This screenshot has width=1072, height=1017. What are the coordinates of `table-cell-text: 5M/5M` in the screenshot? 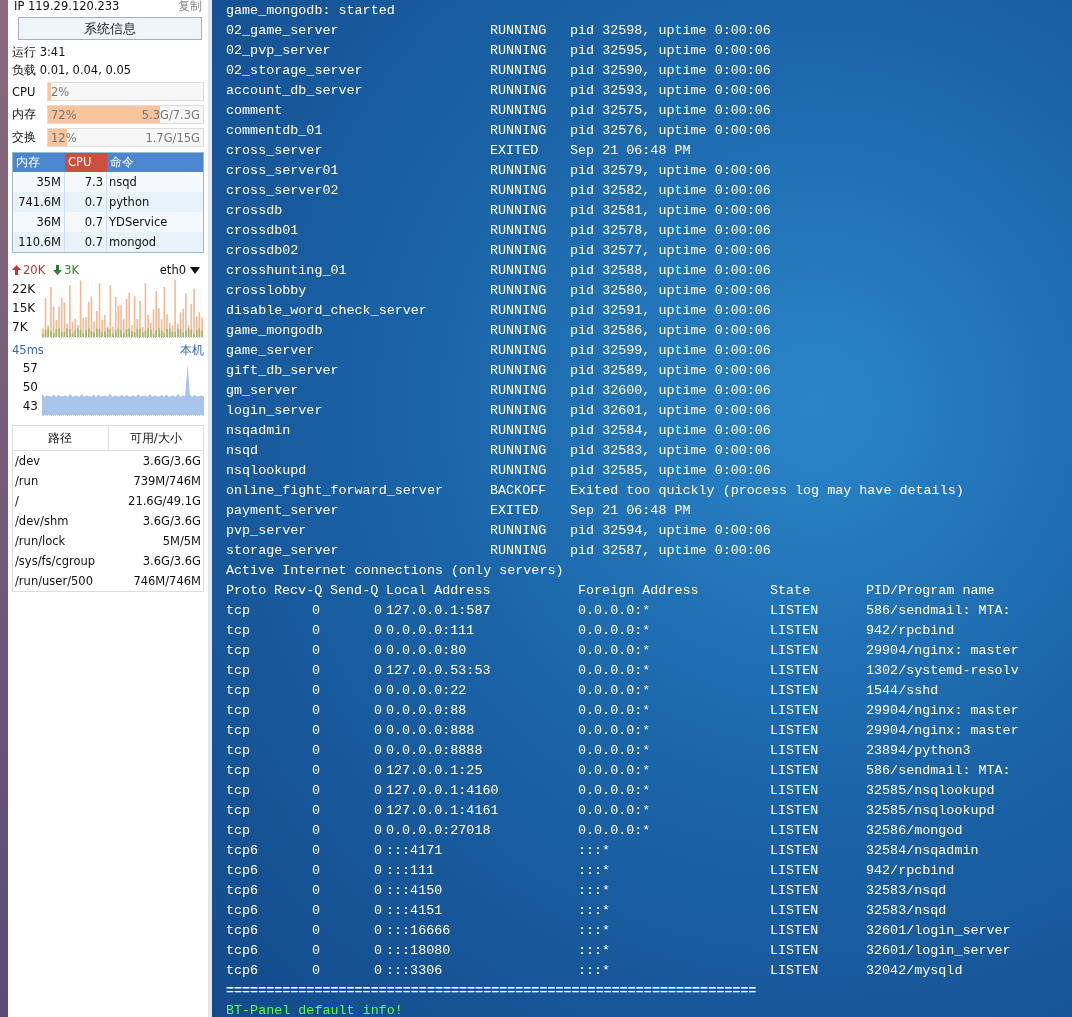 It's located at (181, 541).